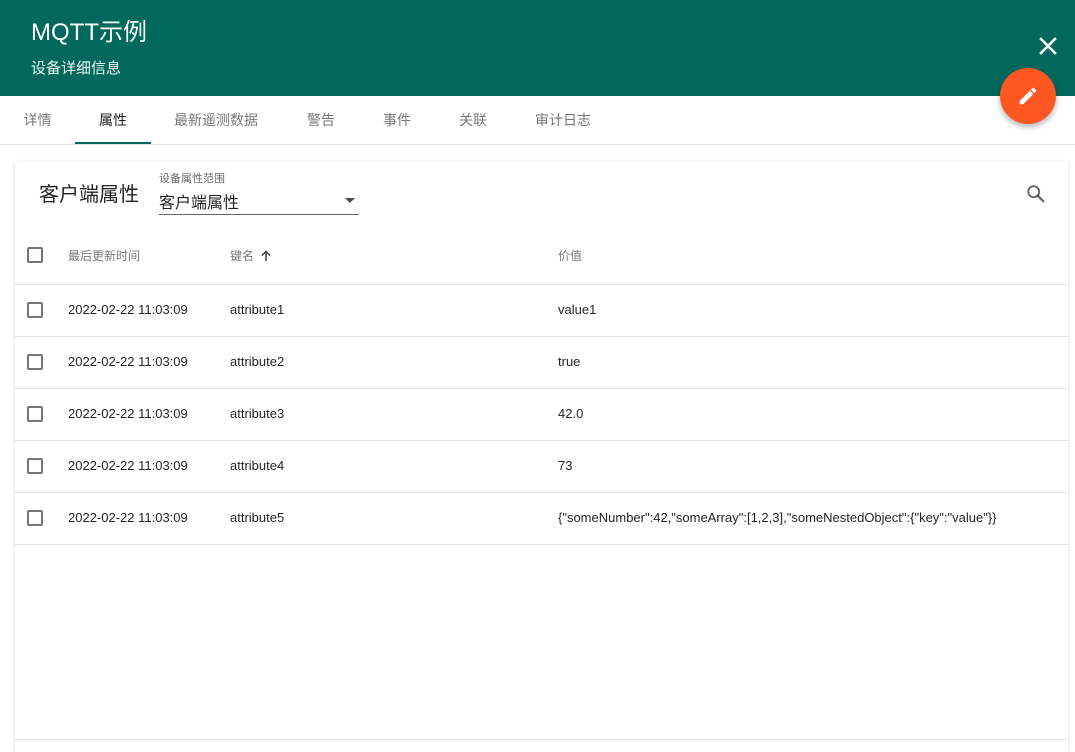 The width and height of the screenshot is (1075, 752). What do you see at coordinates (199, 203) in the screenshot?
I see `scope-select-value: 客户端属性` at bounding box center [199, 203].